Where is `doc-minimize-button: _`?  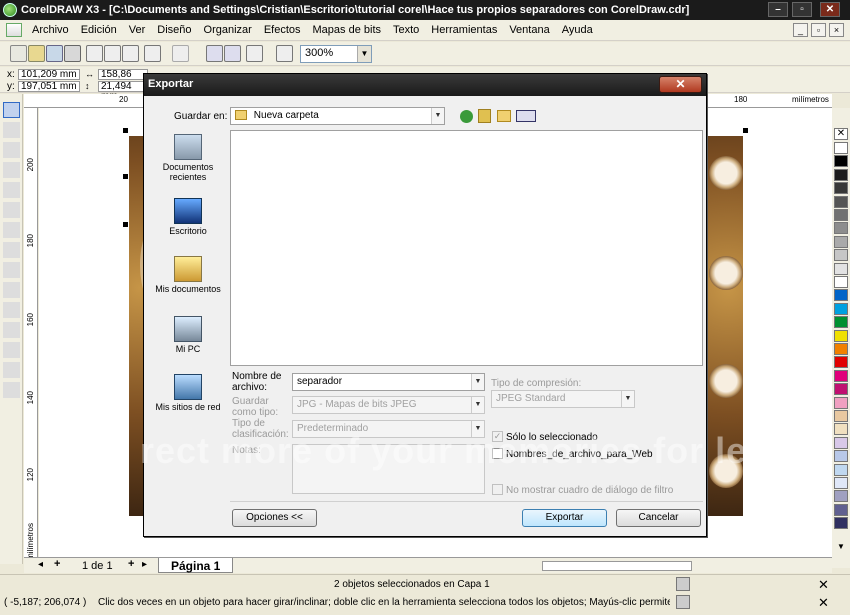 doc-minimize-button: _ is located at coordinates (800, 30).